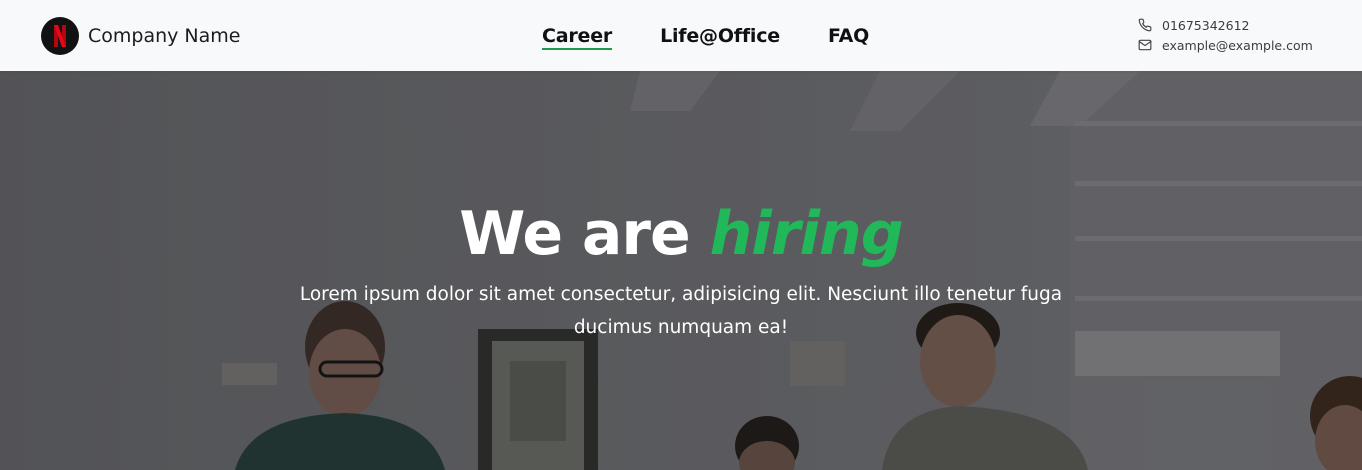 The height and width of the screenshot is (470, 1362). I want to click on mail-icon, so click(1145, 45).